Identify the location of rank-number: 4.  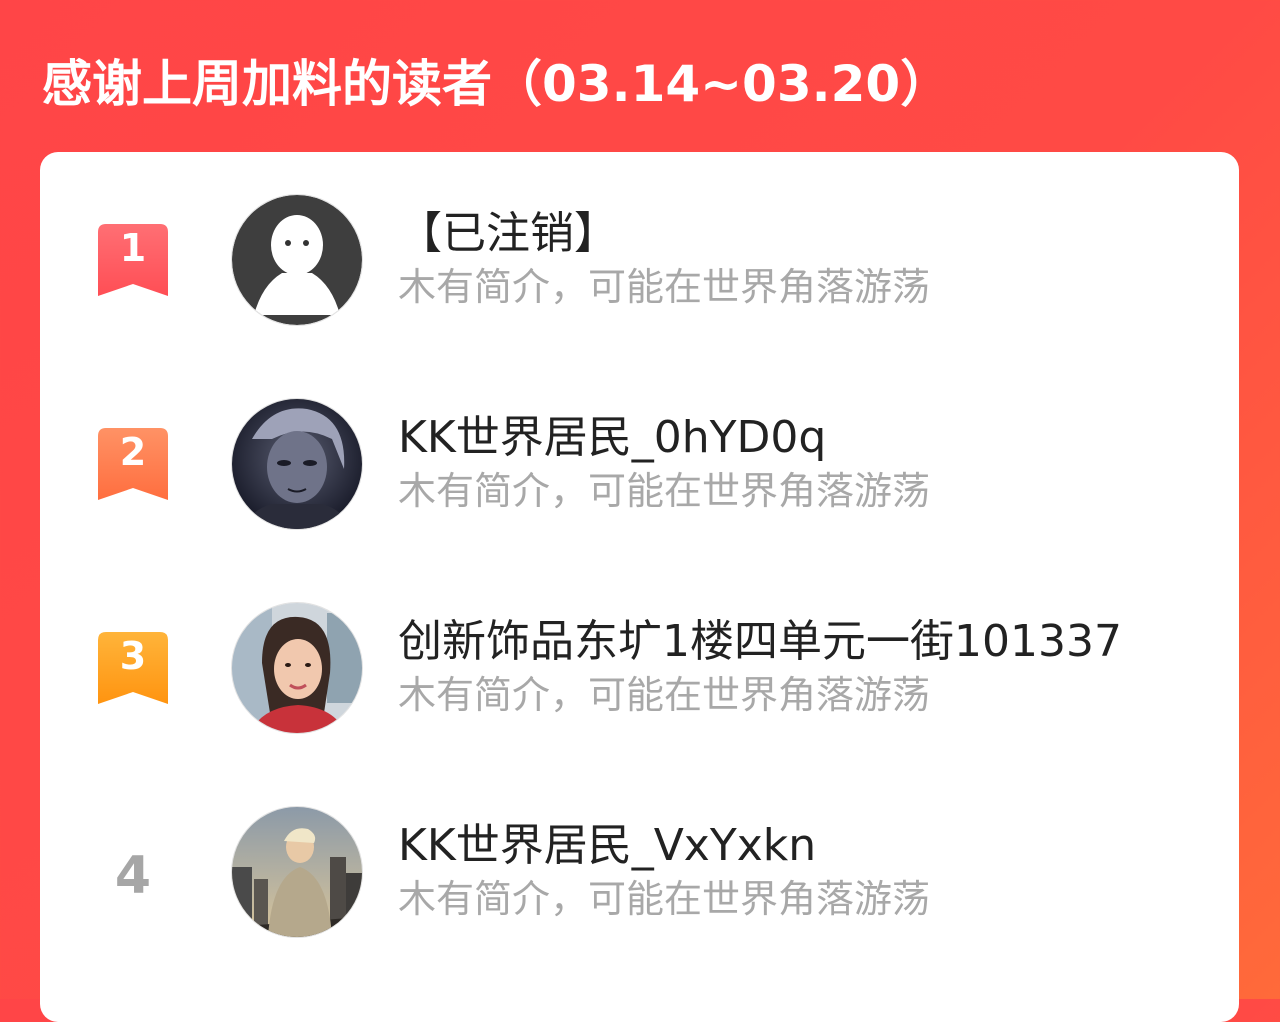
(133, 876).